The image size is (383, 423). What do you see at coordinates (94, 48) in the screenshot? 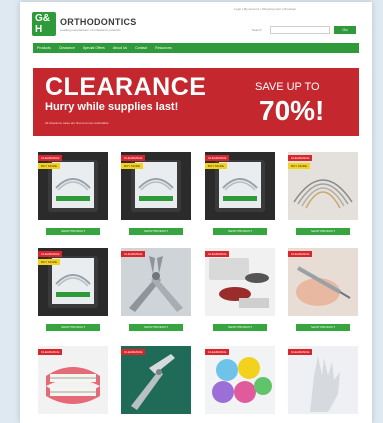
I see `nav-item: Special Offers` at bounding box center [94, 48].